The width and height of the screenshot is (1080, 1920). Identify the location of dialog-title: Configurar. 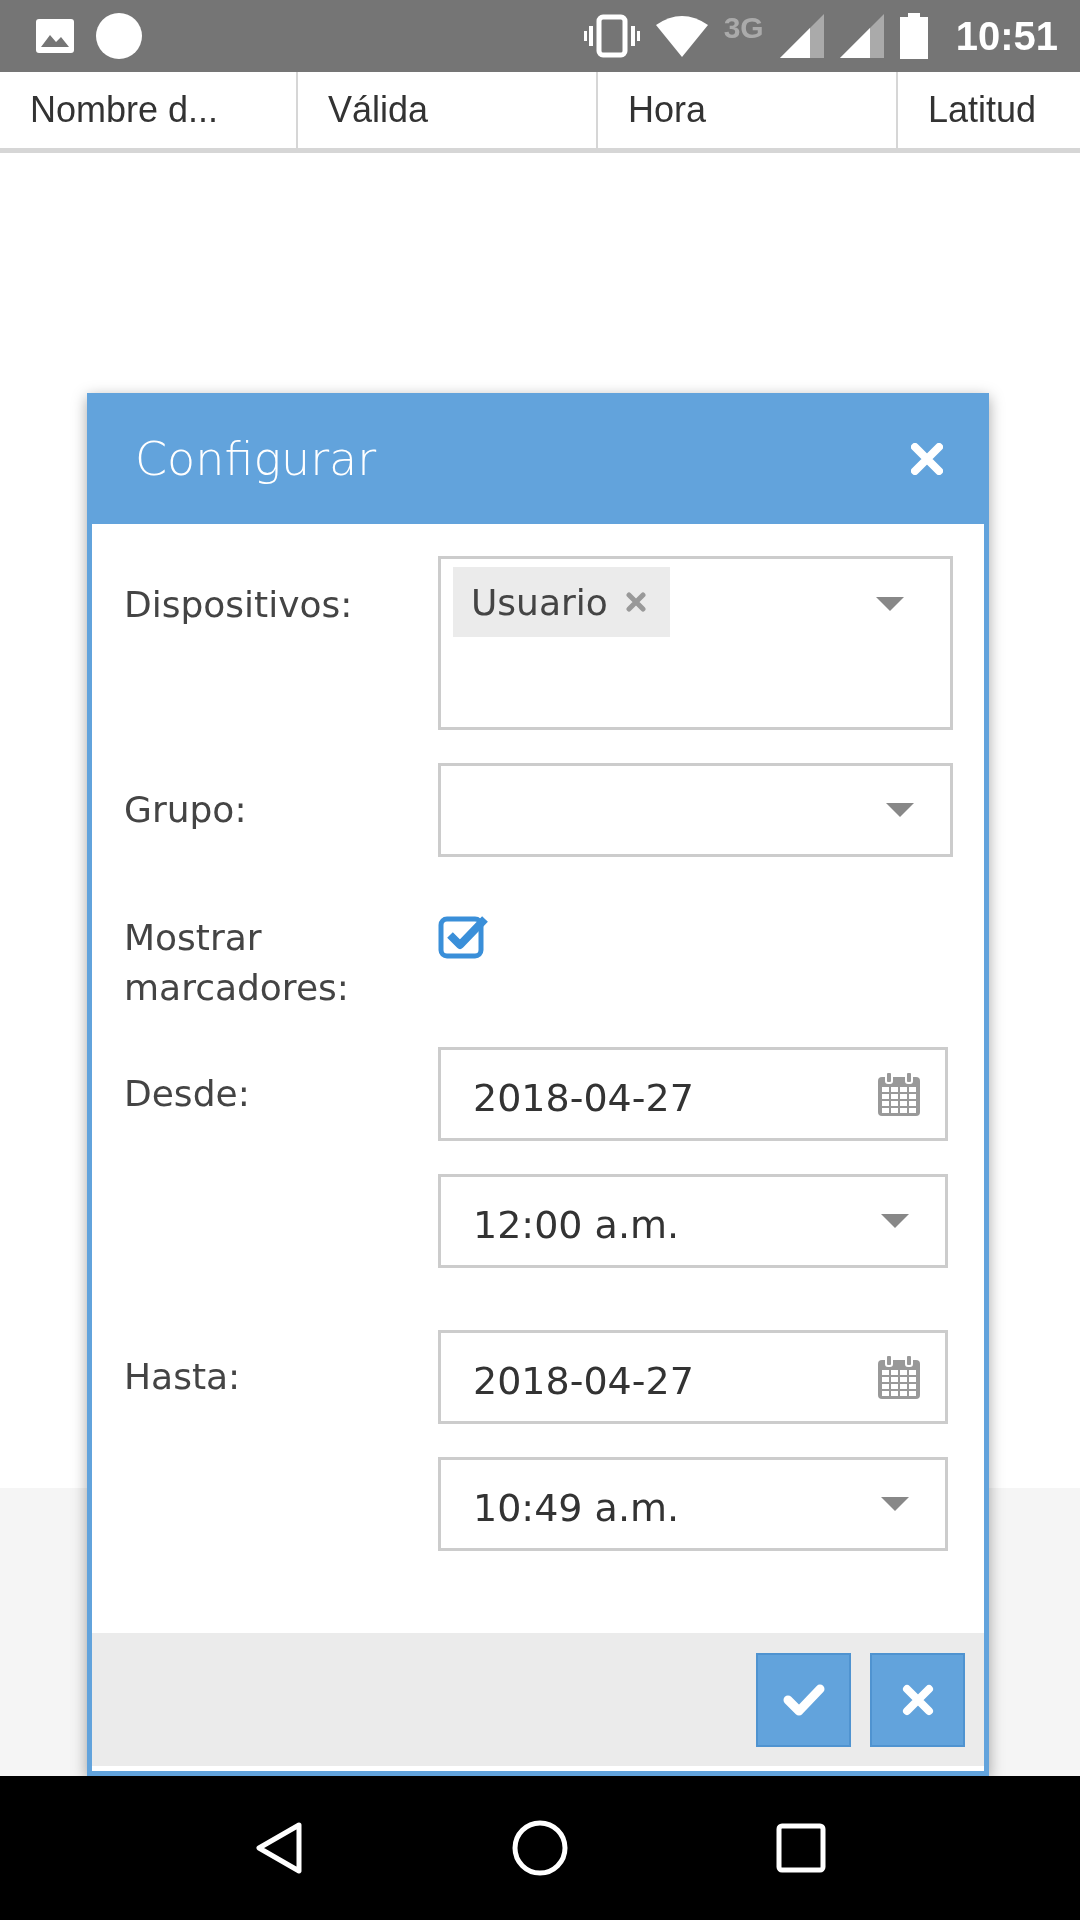
(256, 458).